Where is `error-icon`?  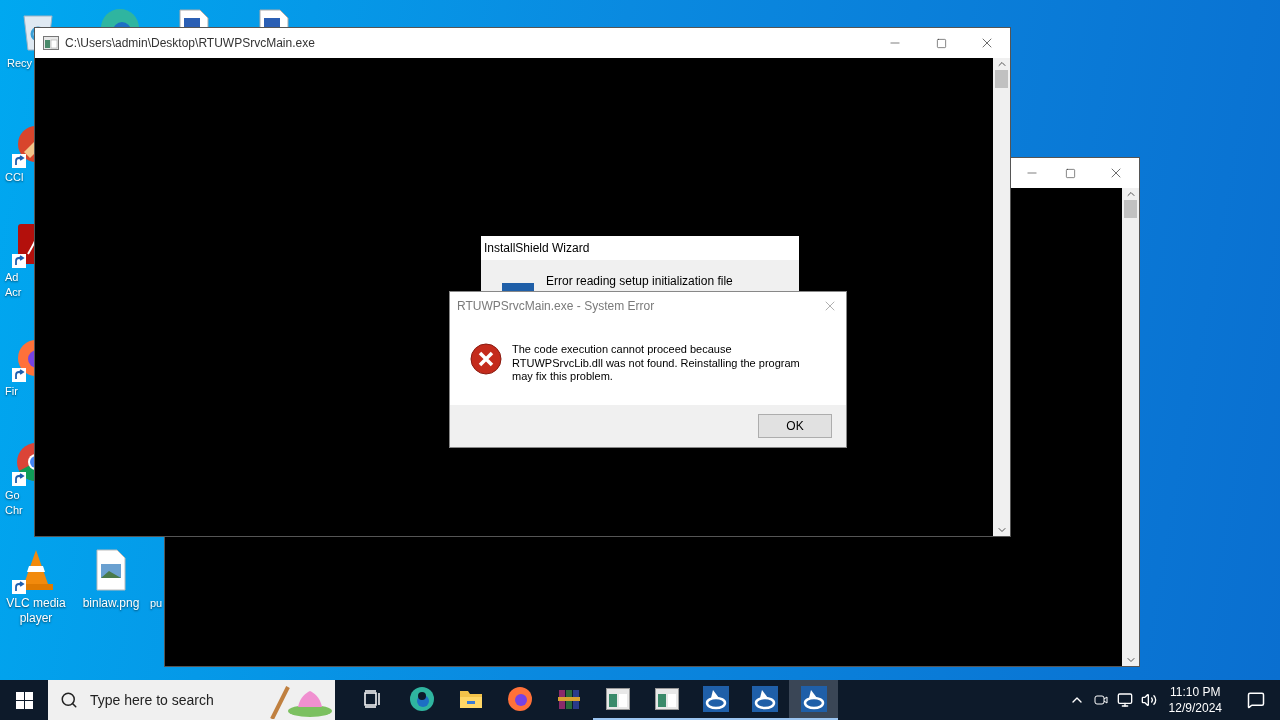 error-icon is located at coordinates (486, 359).